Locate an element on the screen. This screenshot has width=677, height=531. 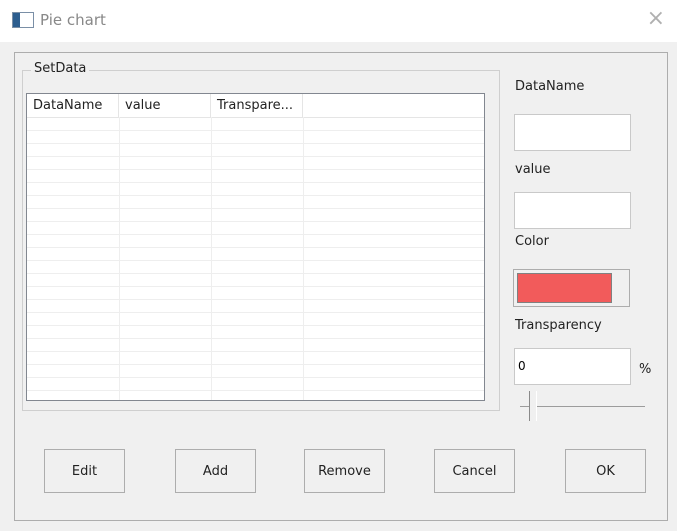
transparency-slider-thumb is located at coordinates (533, 406).